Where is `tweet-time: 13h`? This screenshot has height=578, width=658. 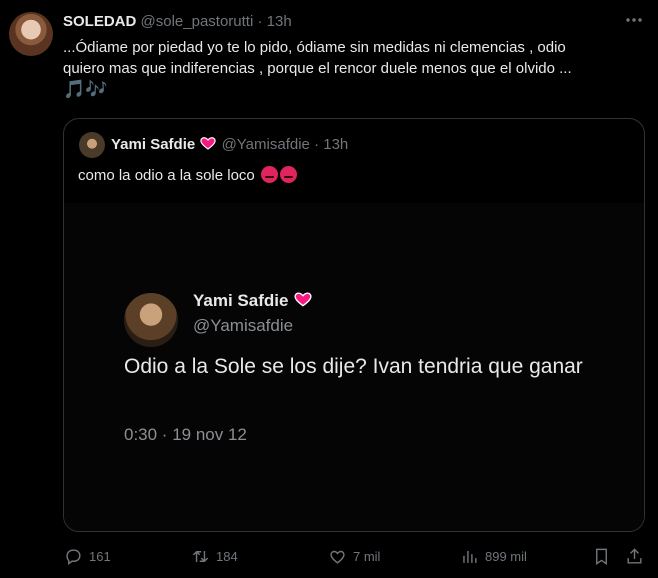 tweet-time: 13h is located at coordinates (279, 21).